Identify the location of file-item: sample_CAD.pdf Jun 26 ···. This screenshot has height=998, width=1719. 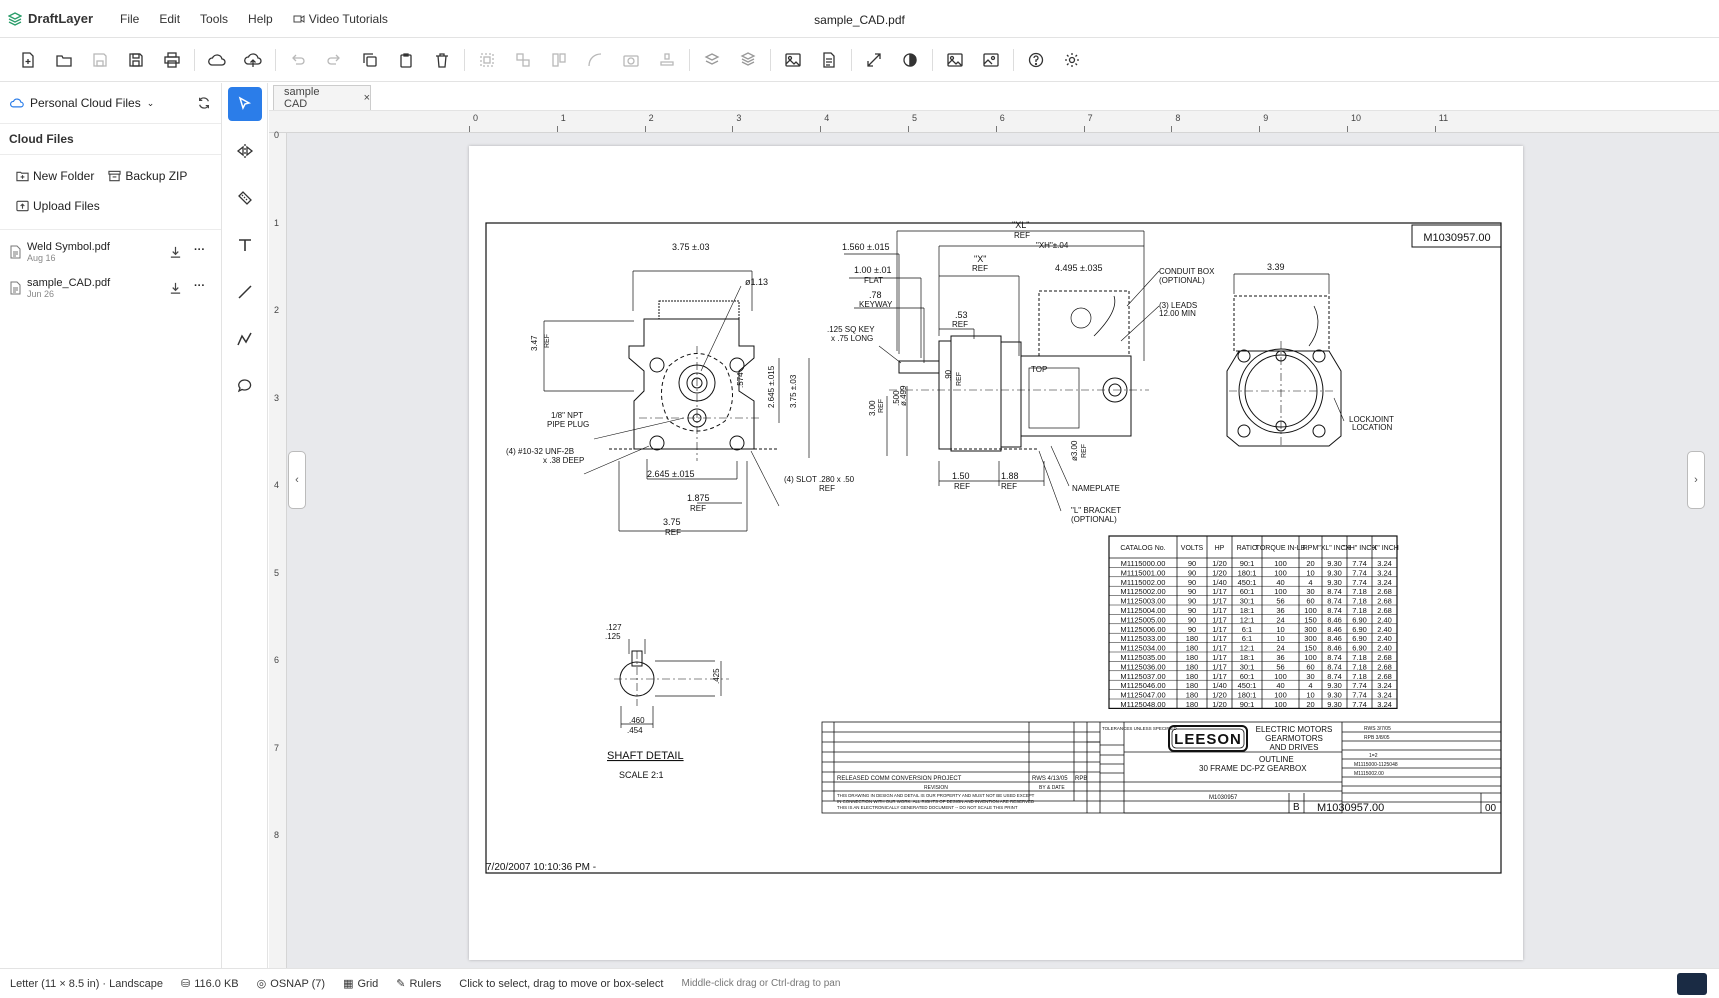
(110, 288).